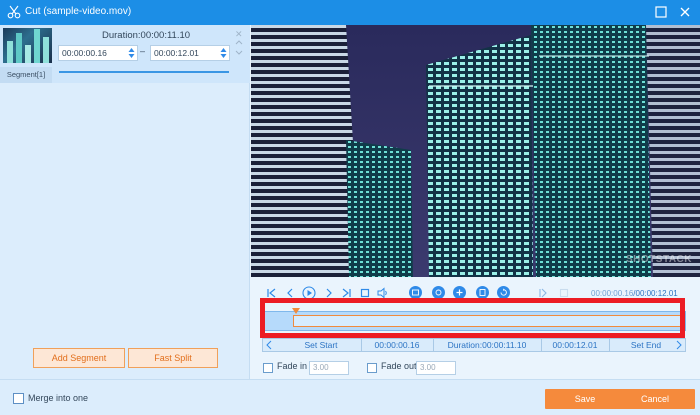 This screenshot has width=700, height=415. I want to click on fade-out-label: Fade out, so click(399, 366).